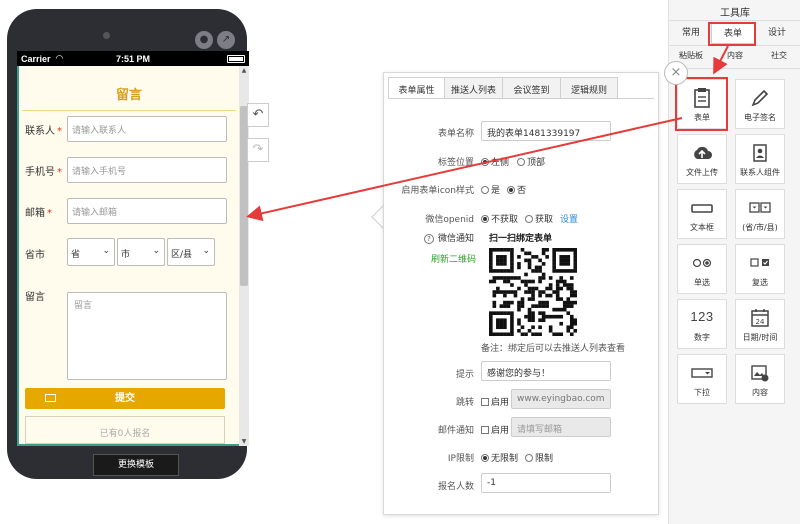 Image resolution: width=800 pixels, height=524 pixels. I want to click on label-position-label: 标签位置, so click(455, 163).